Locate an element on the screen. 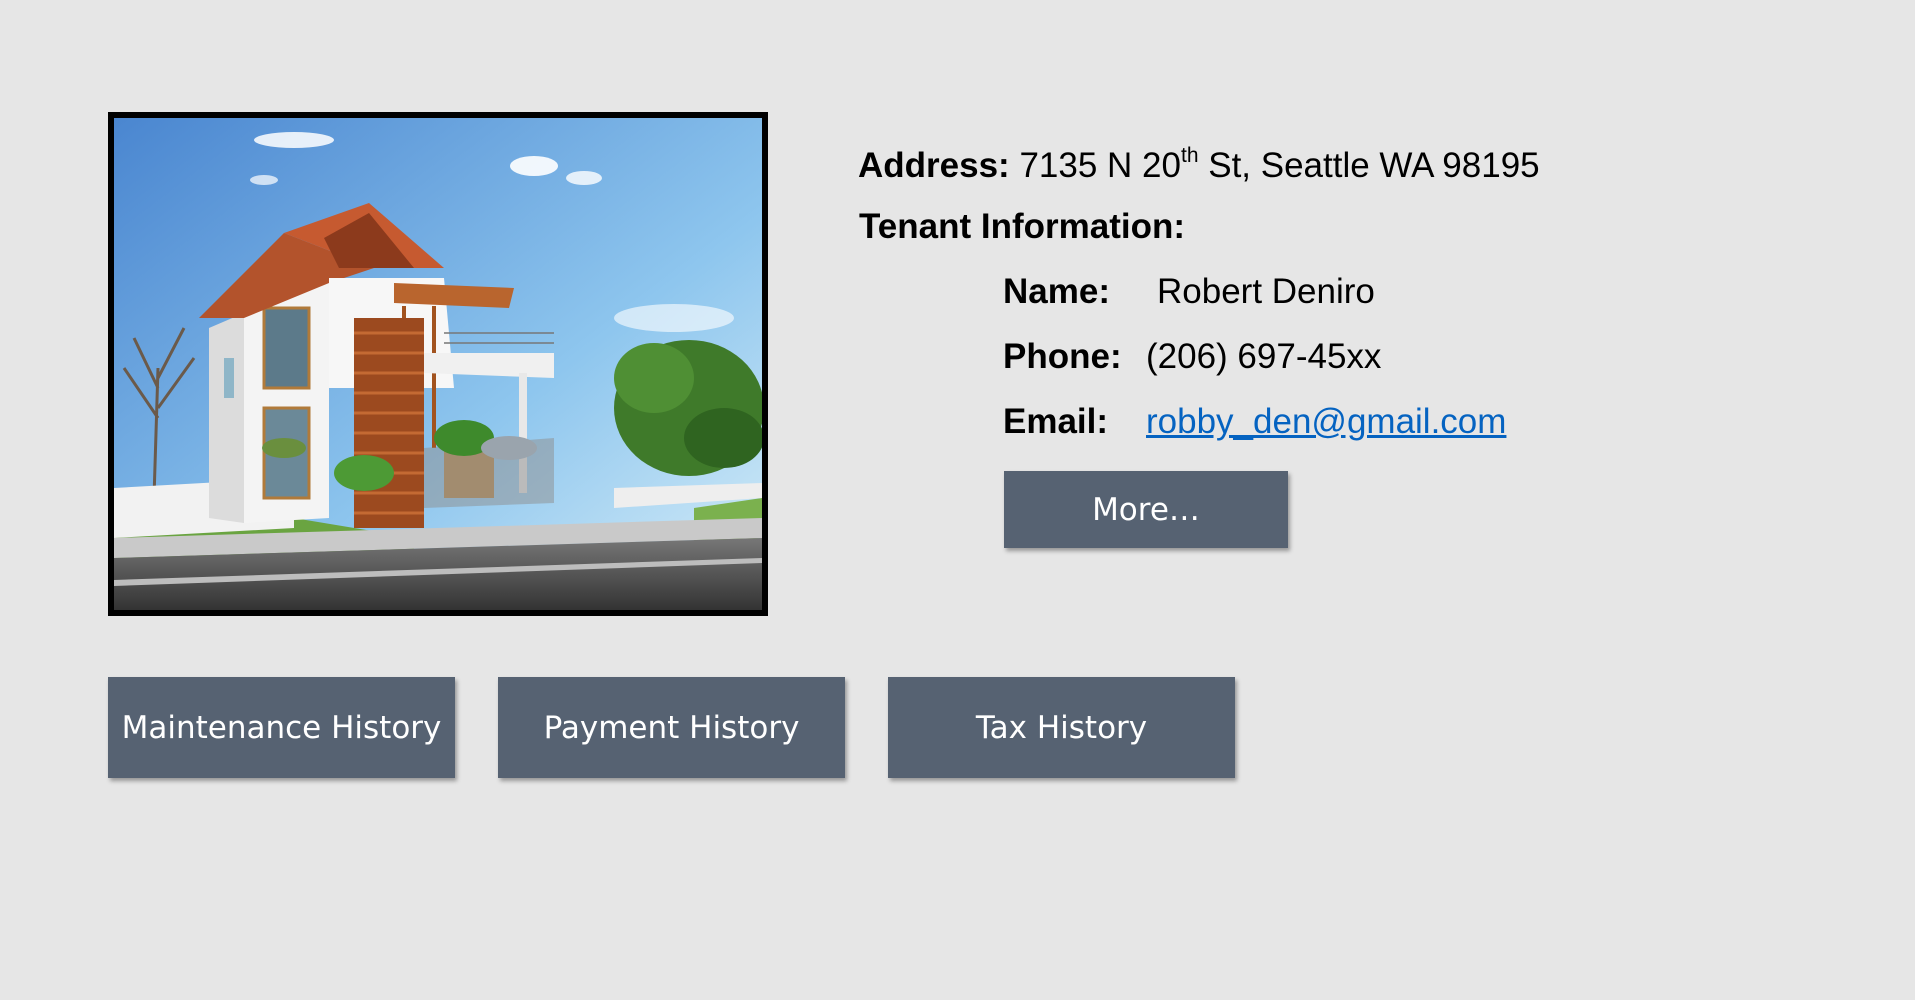  payment-history-button: Payment History is located at coordinates (671, 727).